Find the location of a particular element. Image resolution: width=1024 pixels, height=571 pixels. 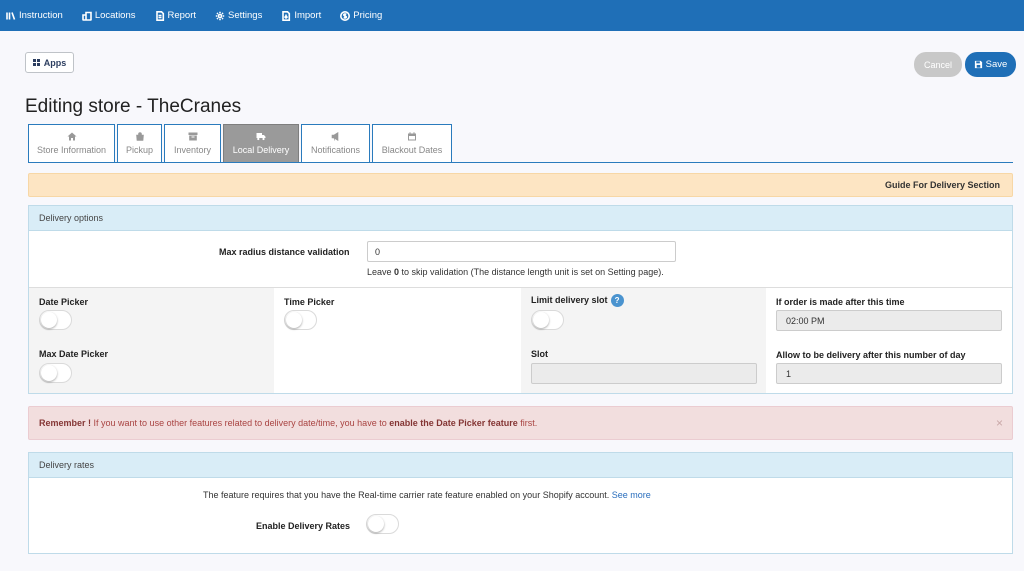

nav-item-import: Import is located at coordinates (301, 15).